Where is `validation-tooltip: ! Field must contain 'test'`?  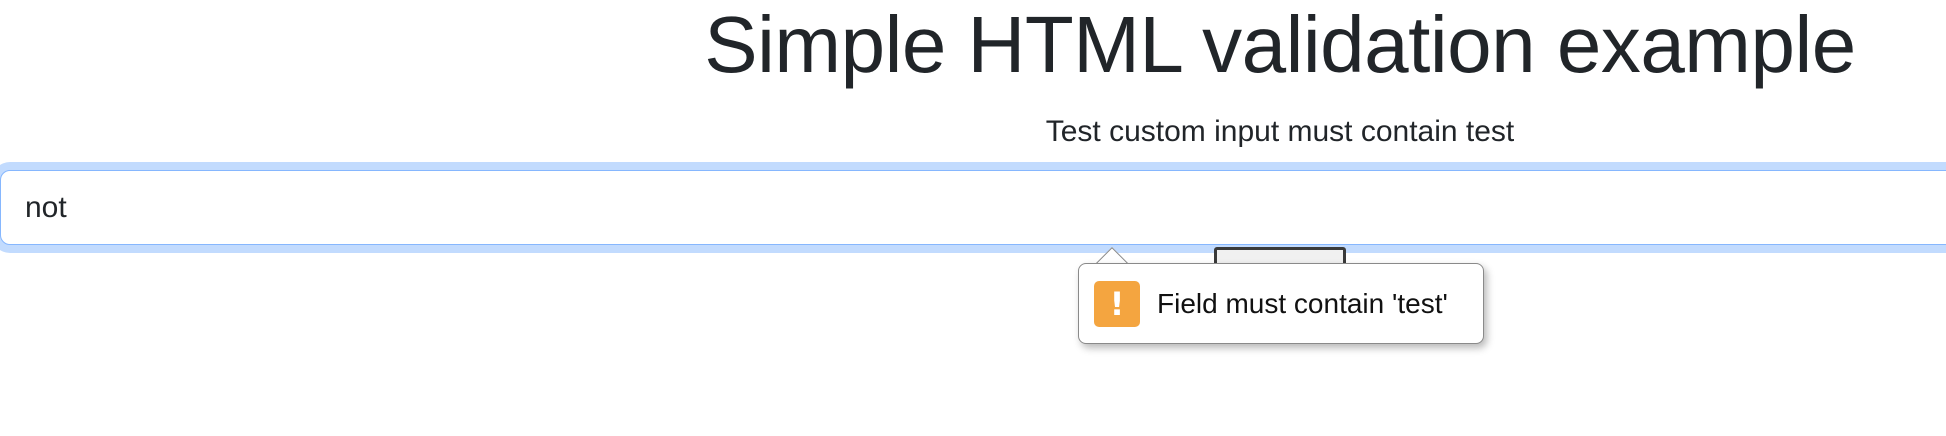
validation-tooltip: ! Field must contain 'test' is located at coordinates (1281, 303).